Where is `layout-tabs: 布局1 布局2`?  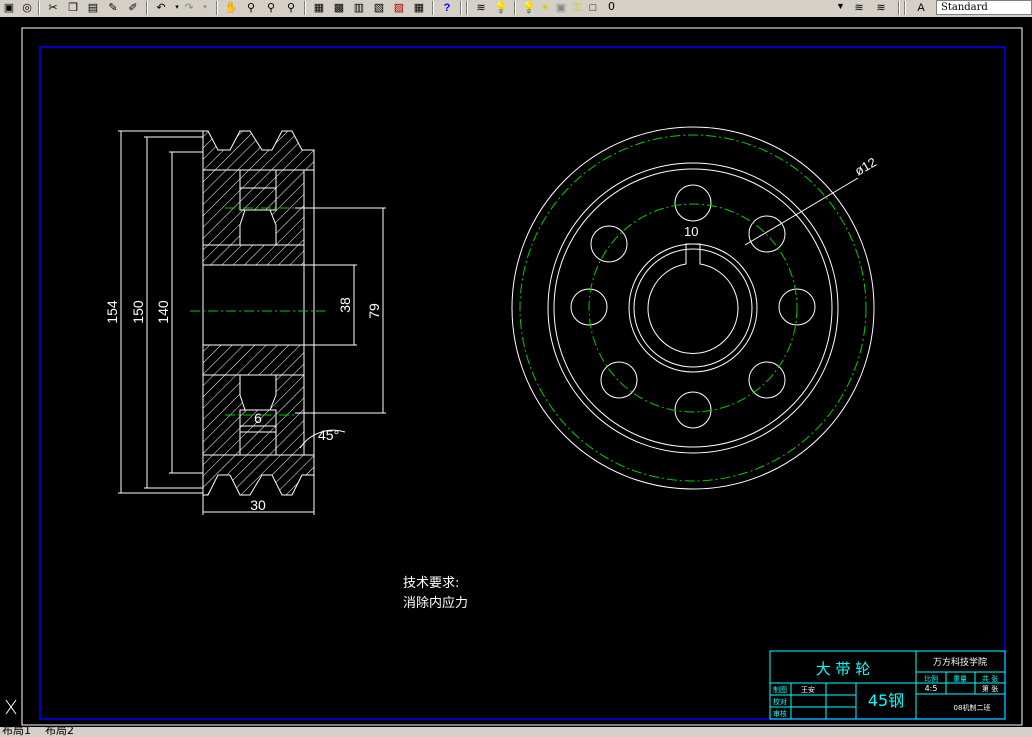 layout-tabs: 布局1 布局2 is located at coordinates (516, 732).